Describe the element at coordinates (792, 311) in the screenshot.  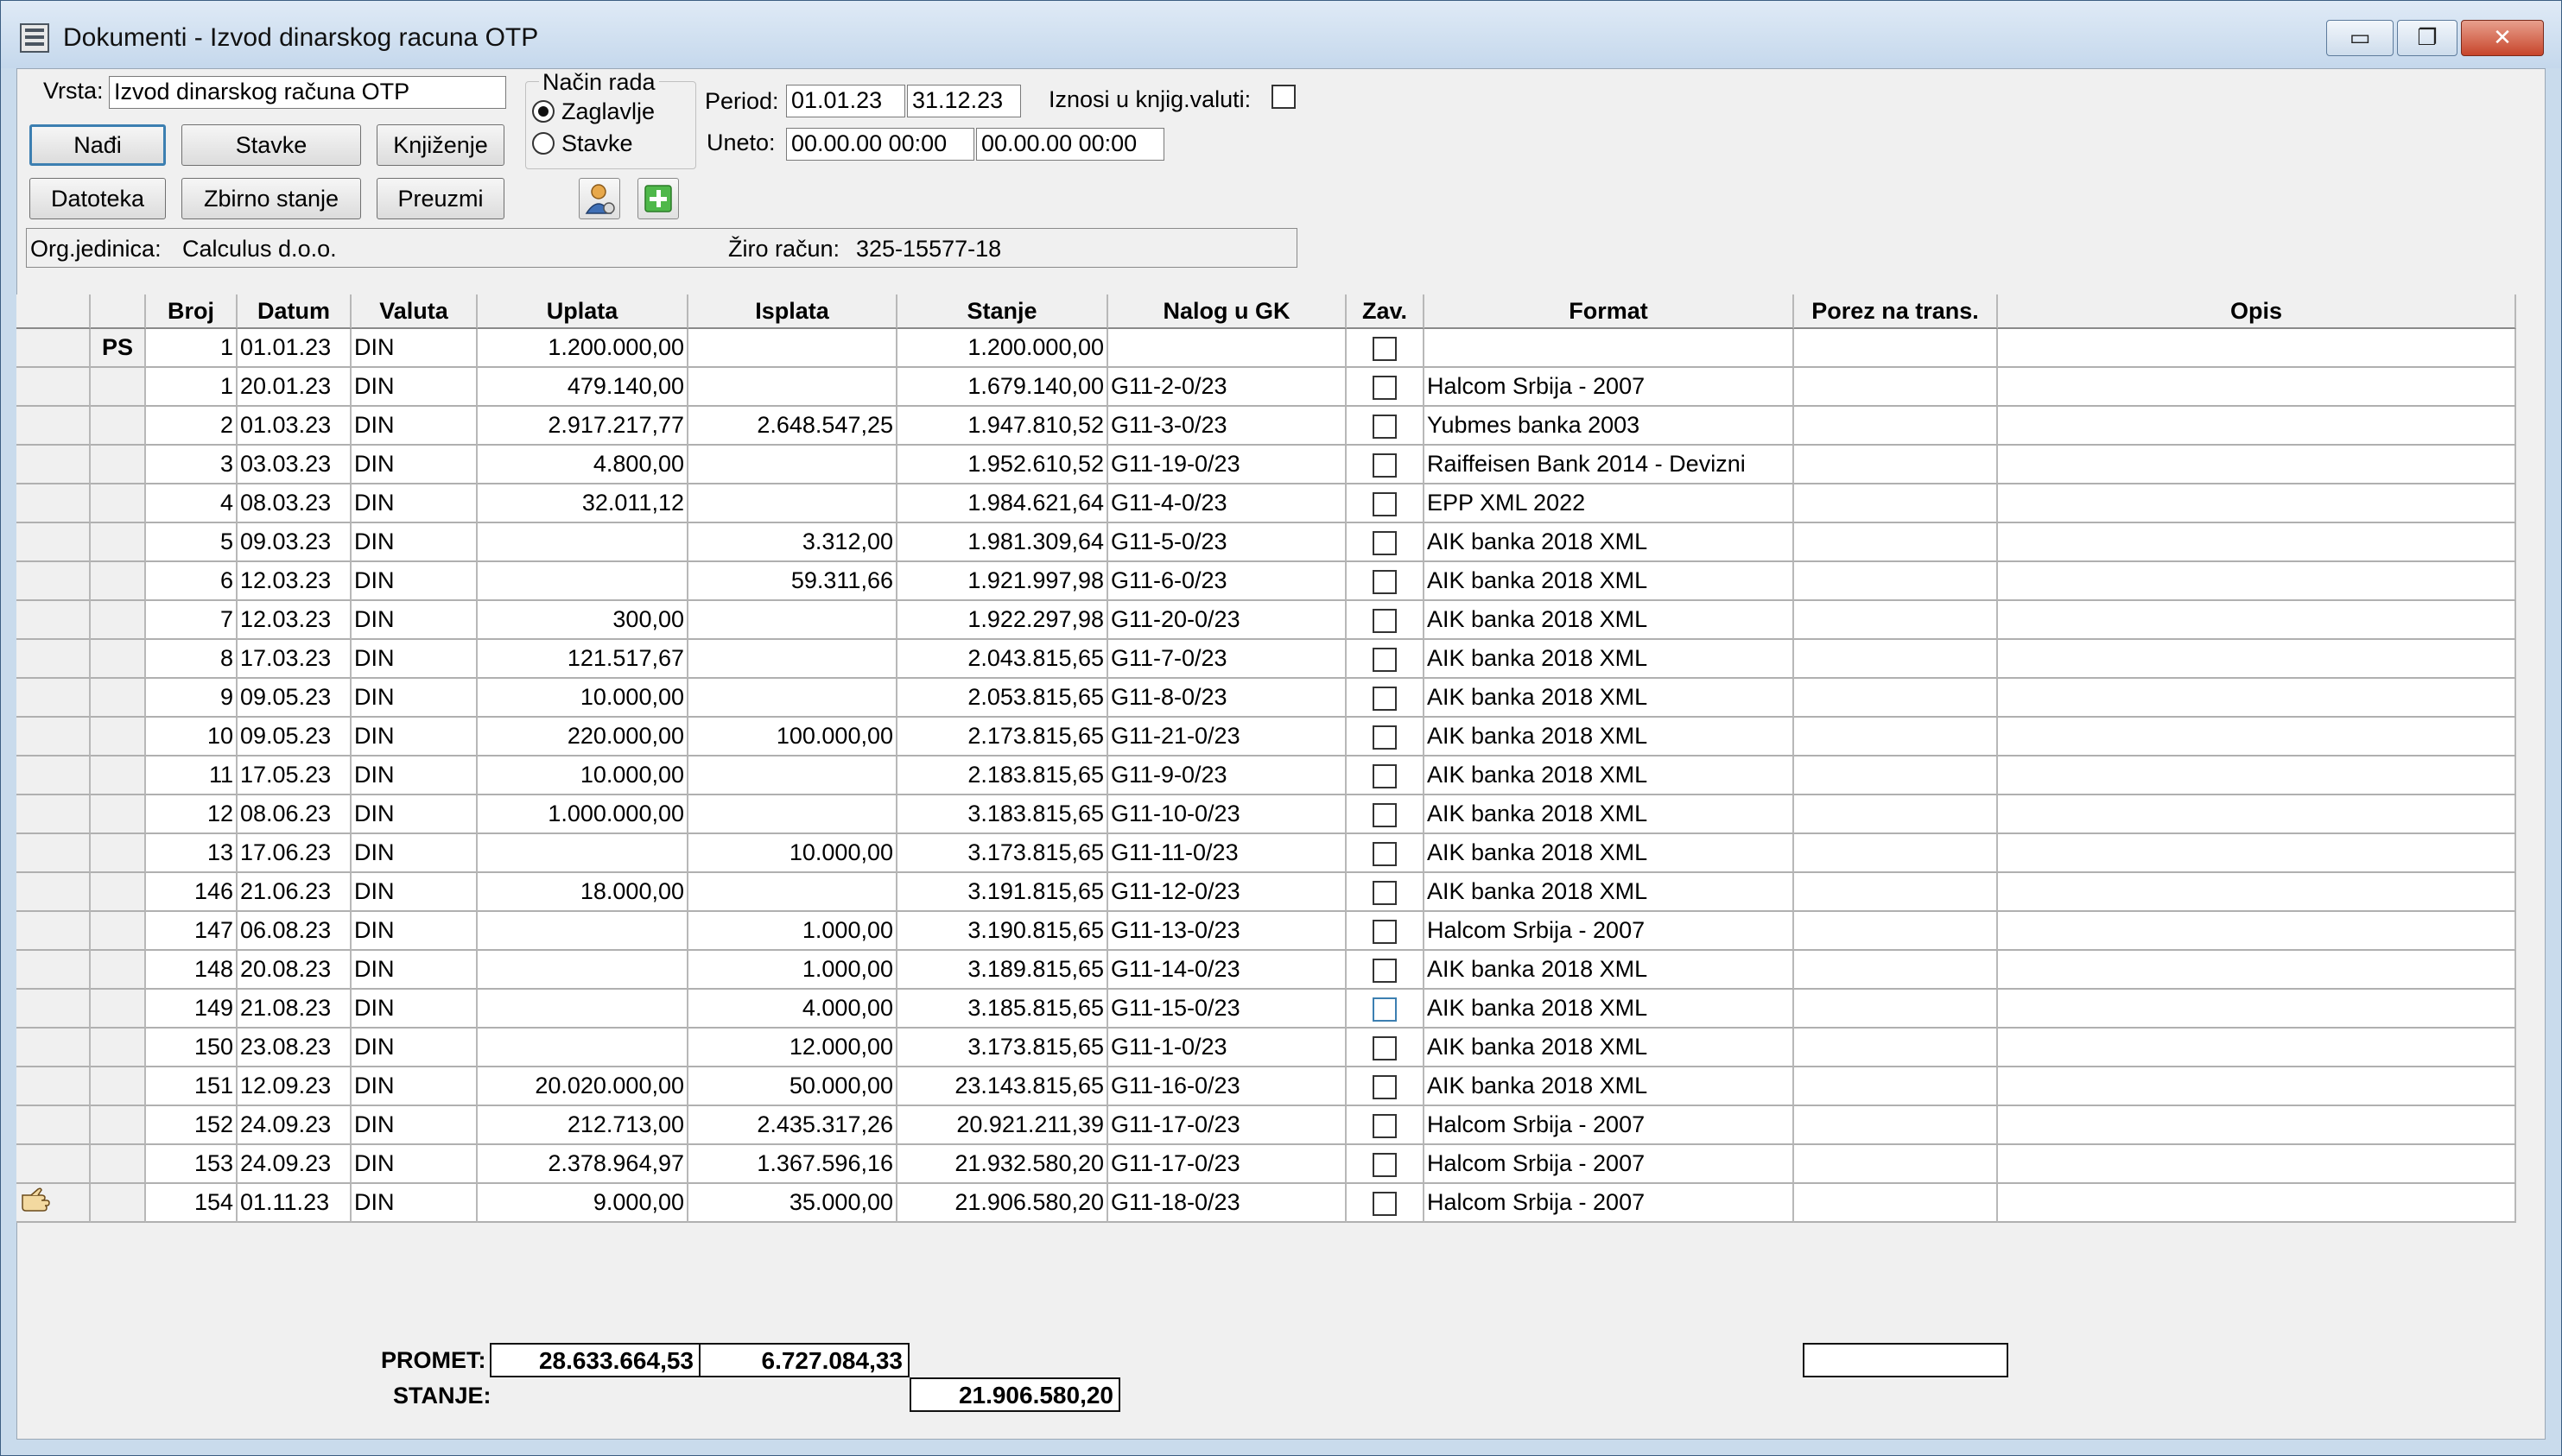
I see `col-isplata: Isplata` at that location.